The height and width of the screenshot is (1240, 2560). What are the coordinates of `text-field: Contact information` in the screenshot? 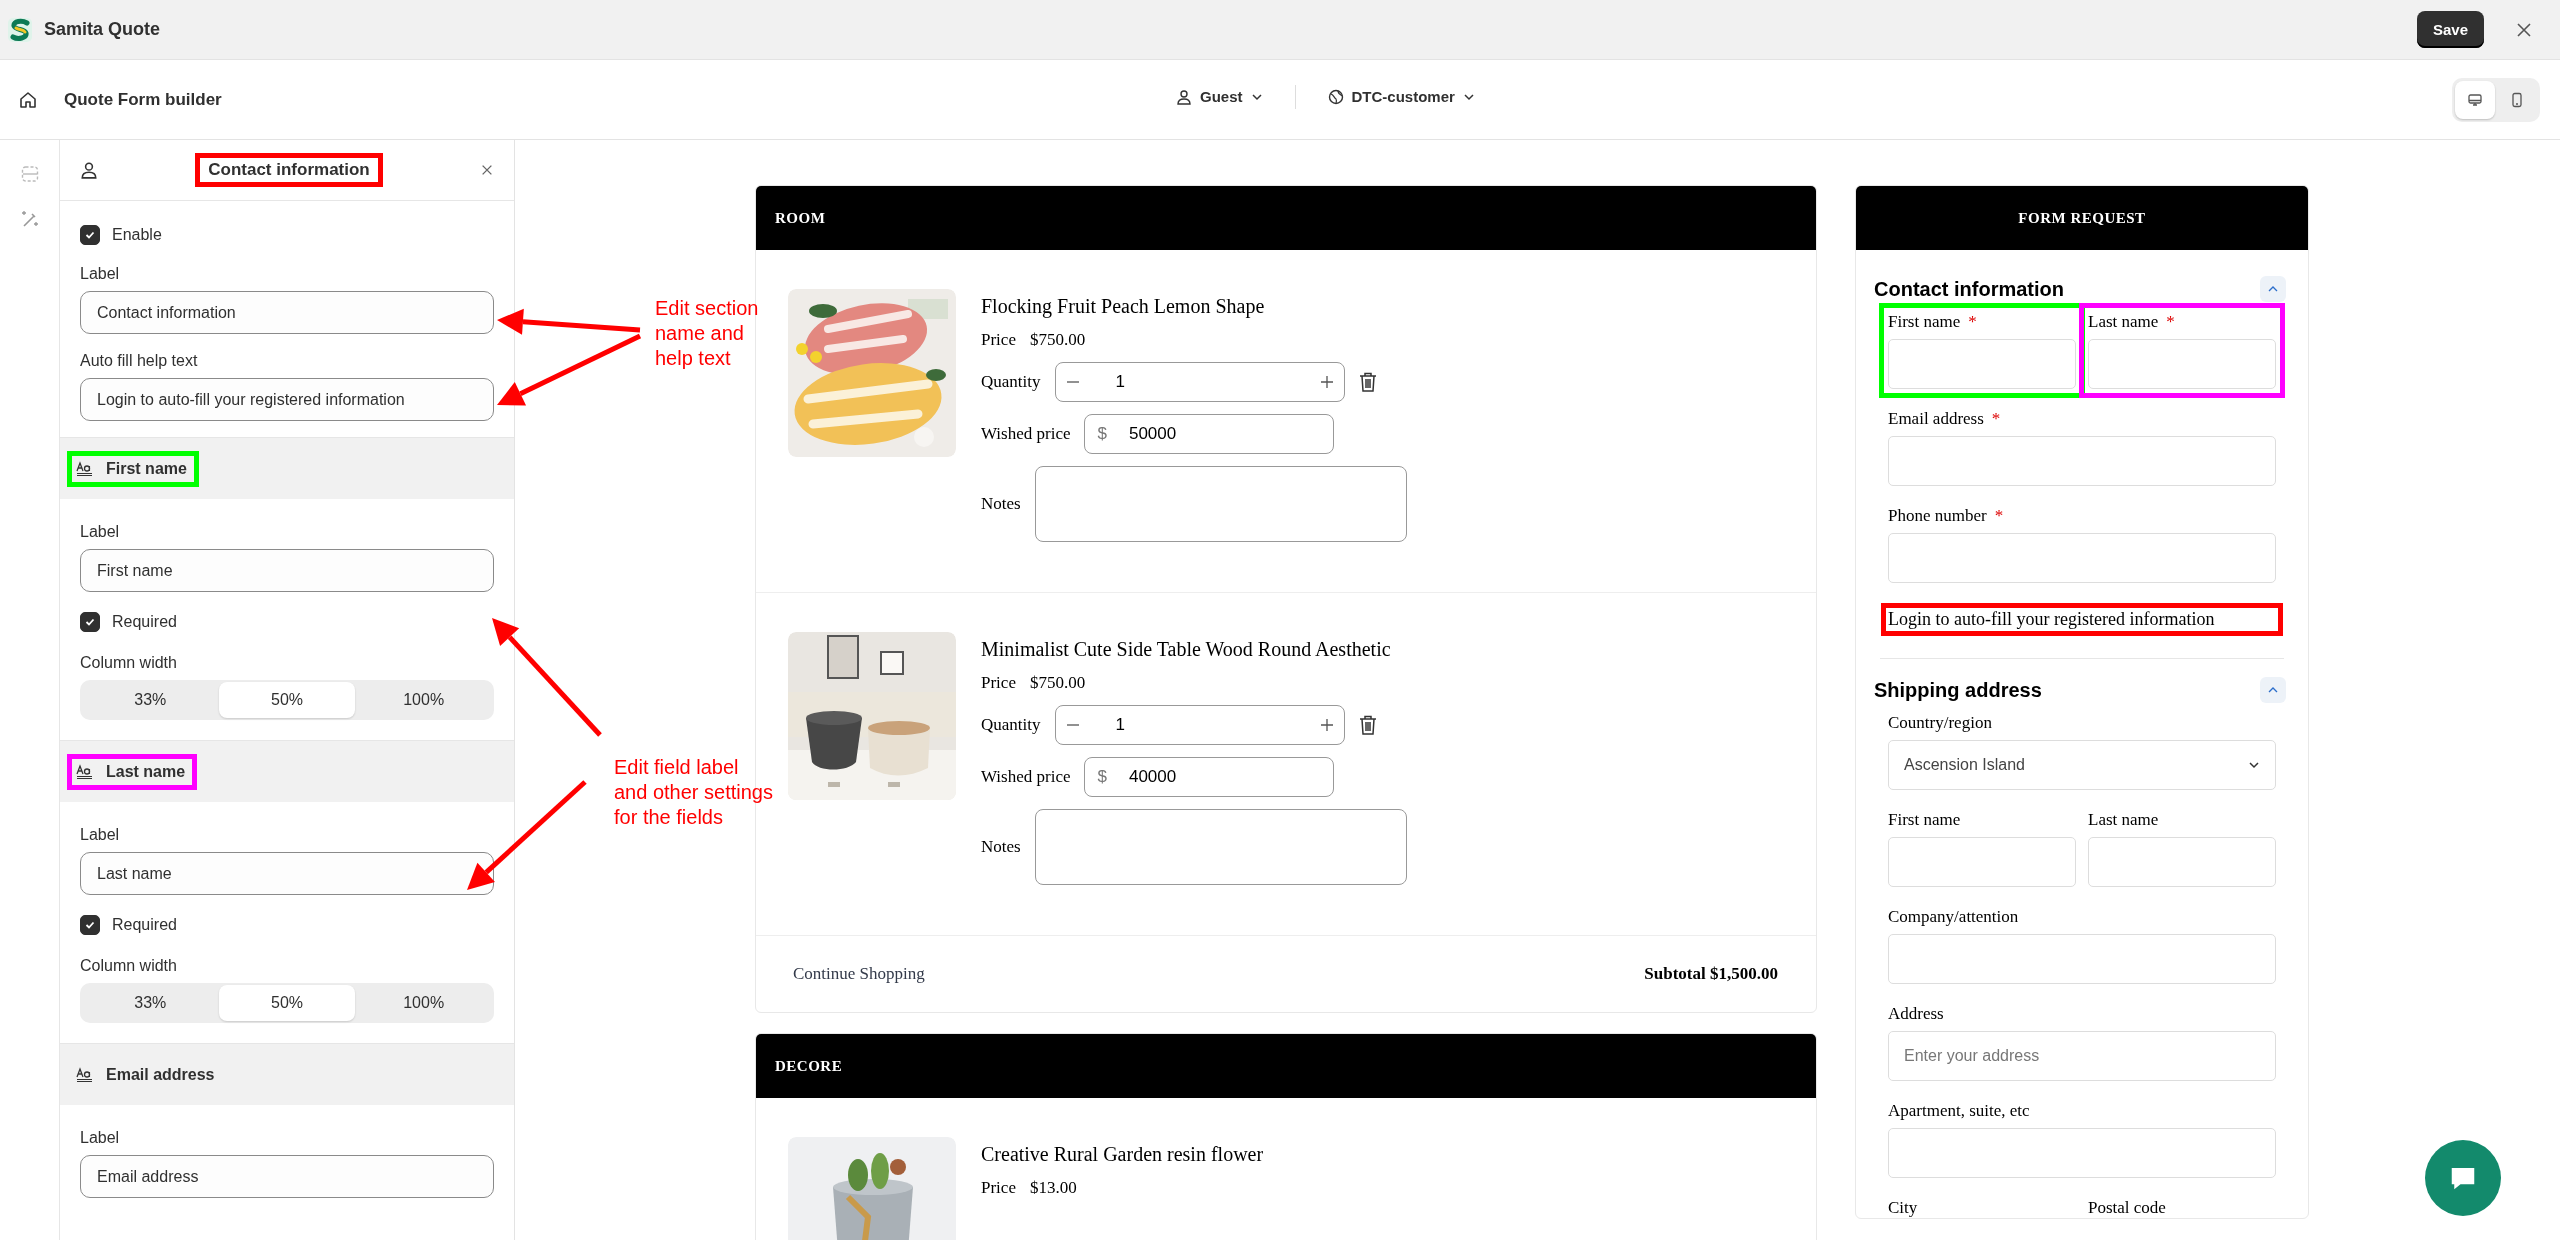 It's located at (287, 312).